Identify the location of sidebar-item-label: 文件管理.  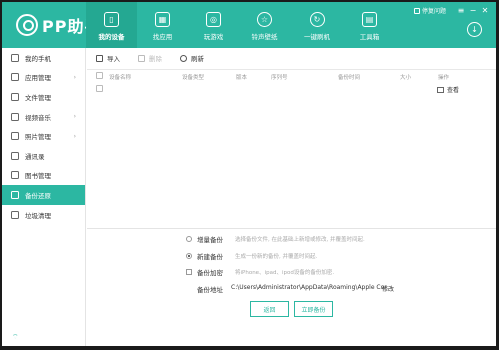
(38, 97).